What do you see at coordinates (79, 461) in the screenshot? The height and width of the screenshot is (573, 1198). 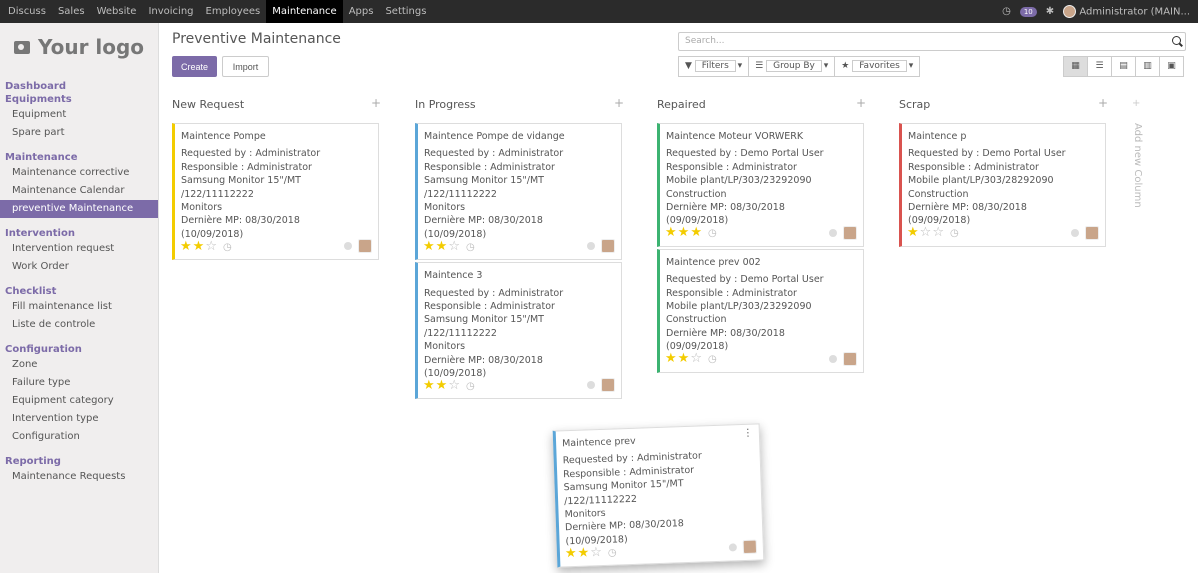 I see `sidebar-section-reporting: Reporting` at bounding box center [79, 461].